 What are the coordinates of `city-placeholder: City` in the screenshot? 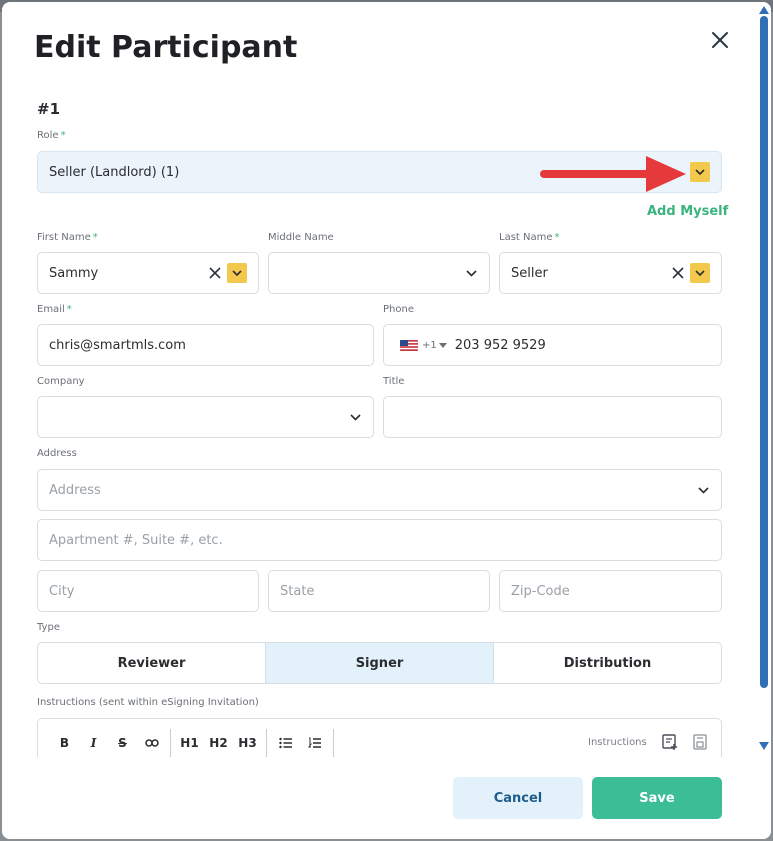 It's located at (62, 591).